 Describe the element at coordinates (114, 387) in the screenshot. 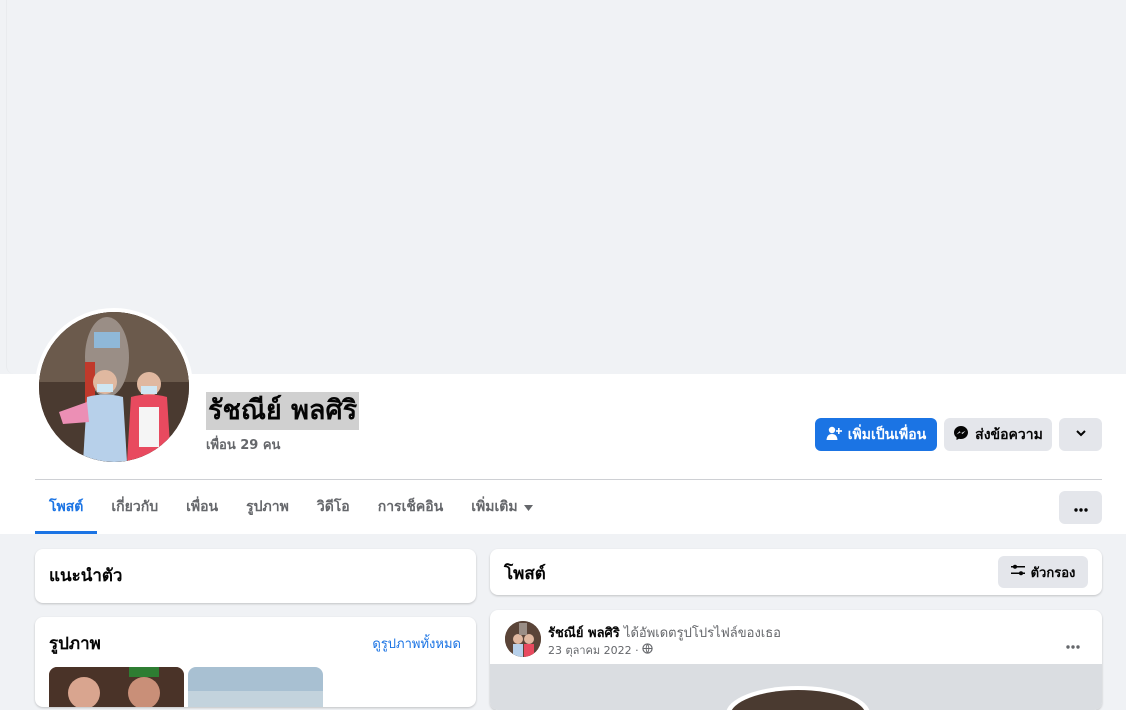

I see `profile-avatar` at that location.